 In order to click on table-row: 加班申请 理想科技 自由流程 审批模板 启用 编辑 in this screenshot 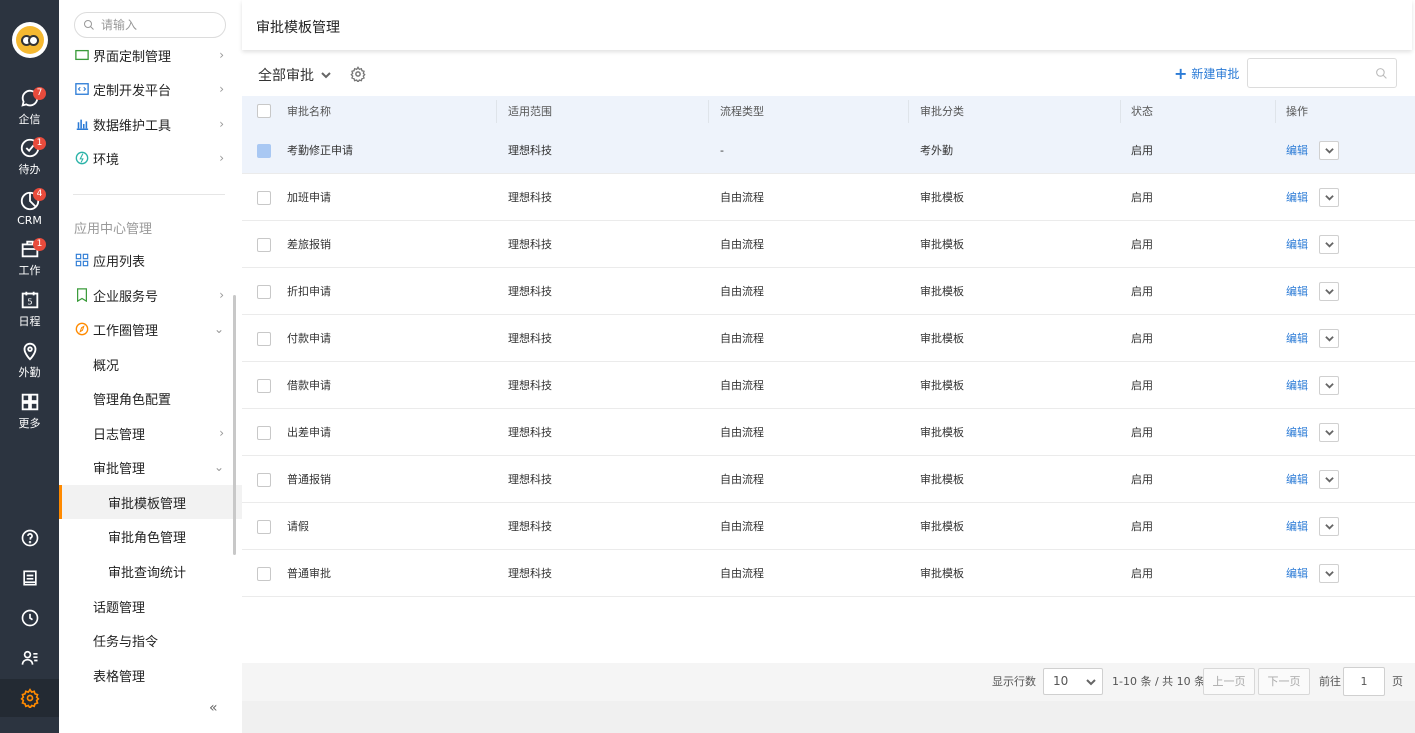, I will do `click(828, 197)`.